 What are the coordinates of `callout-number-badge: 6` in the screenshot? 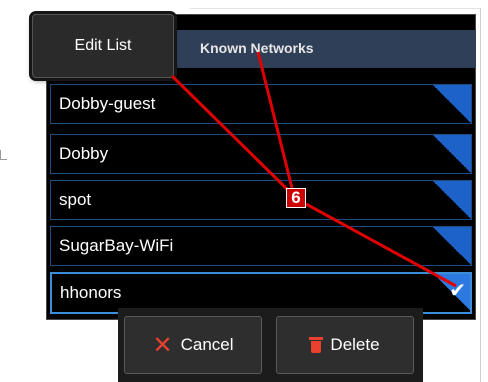 It's located at (296, 198).